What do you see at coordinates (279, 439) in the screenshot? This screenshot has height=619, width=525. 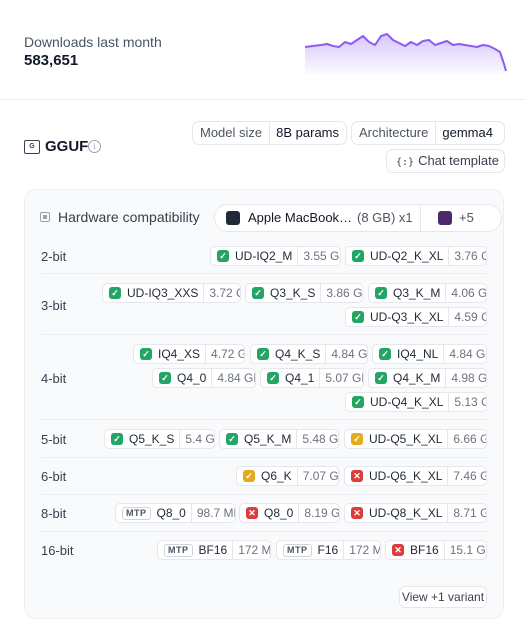 I see `quant-file-badge: ✓ Q5_K_M 5.48 GB` at bounding box center [279, 439].